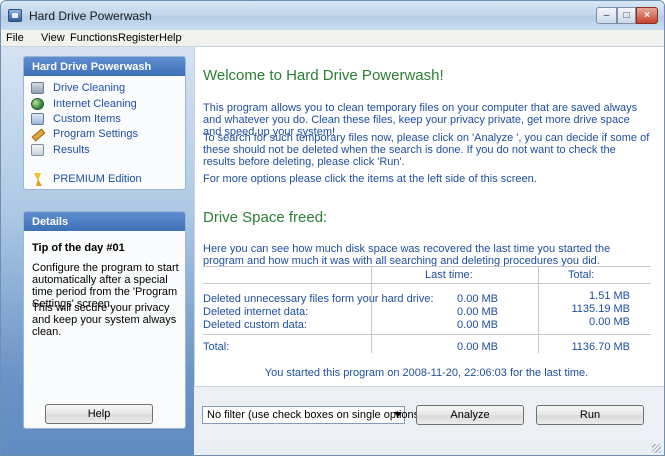 The image size is (665, 456). I want to click on app-icon, so click(15, 15).